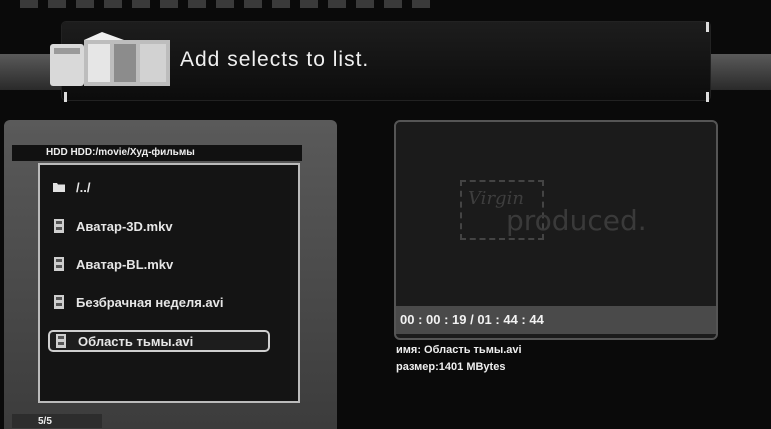  What do you see at coordinates (150, 302) in the screenshot?
I see `list-item-label: Безбрачная неделя.avi` at bounding box center [150, 302].